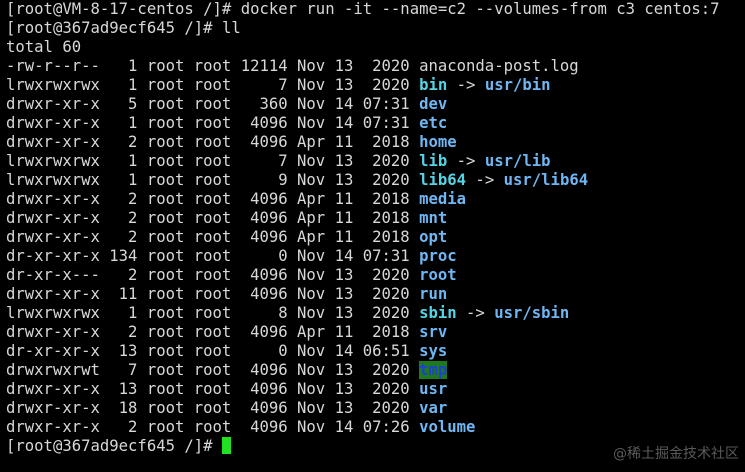 The width and height of the screenshot is (745, 472). Describe the element at coordinates (213, 66) in the screenshot. I see `file-meta: -rw-r--r-- 1 root root 12114 Nov 13 2020` at that location.